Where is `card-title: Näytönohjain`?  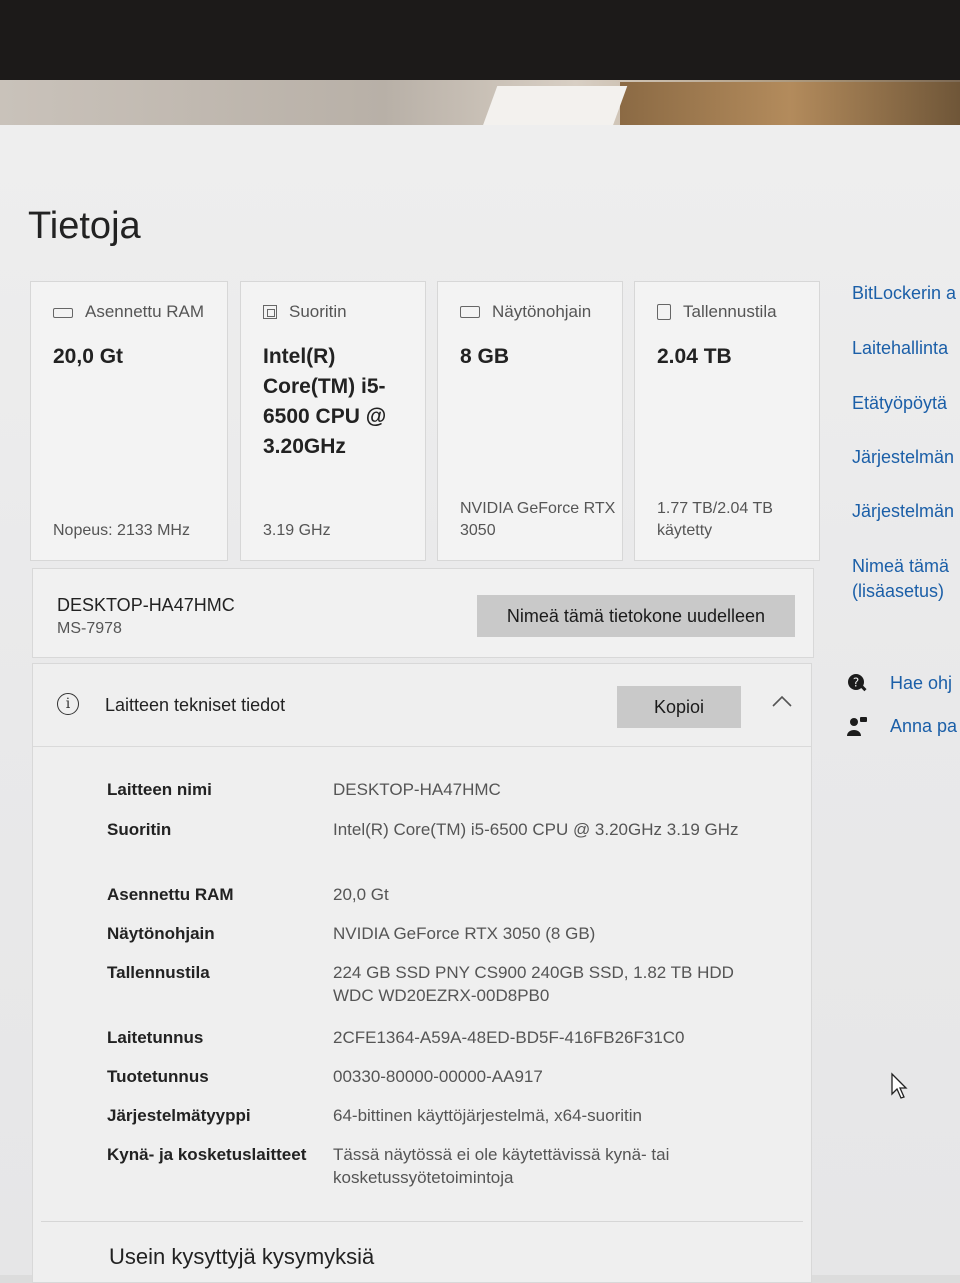 card-title: Näytönohjain is located at coordinates (542, 311).